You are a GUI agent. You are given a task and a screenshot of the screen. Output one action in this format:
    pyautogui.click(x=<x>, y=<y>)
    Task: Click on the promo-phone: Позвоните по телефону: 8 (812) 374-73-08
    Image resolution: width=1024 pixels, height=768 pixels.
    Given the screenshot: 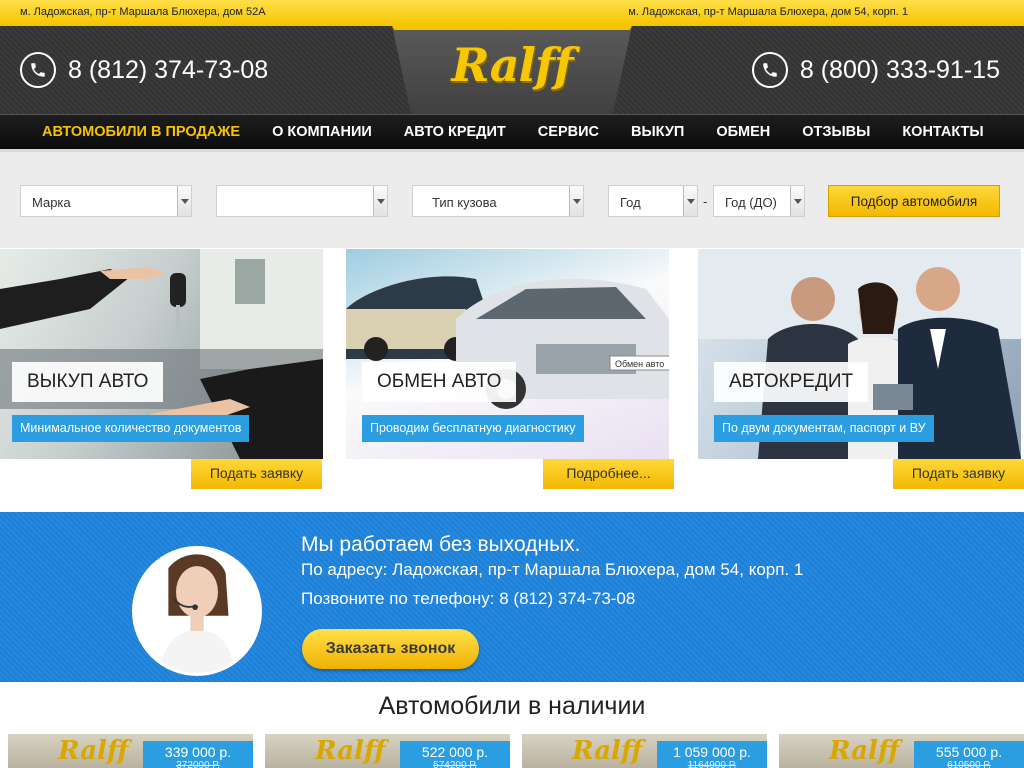 What is the action you would take?
    pyautogui.click(x=468, y=598)
    